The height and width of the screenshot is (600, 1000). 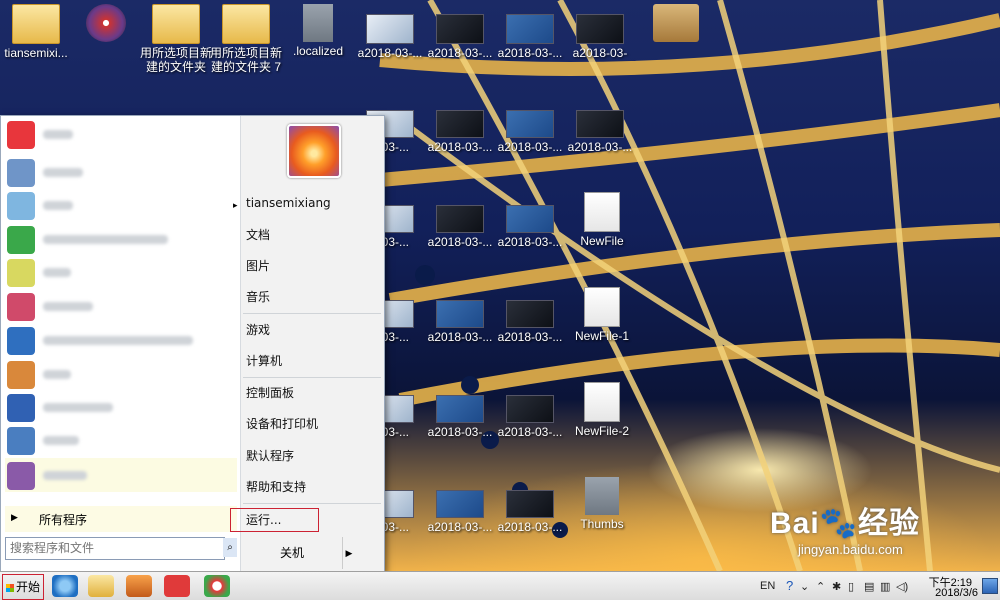 What do you see at coordinates (313, 297) in the screenshot?
I see `start-item-music: 音乐` at bounding box center [313, 297].